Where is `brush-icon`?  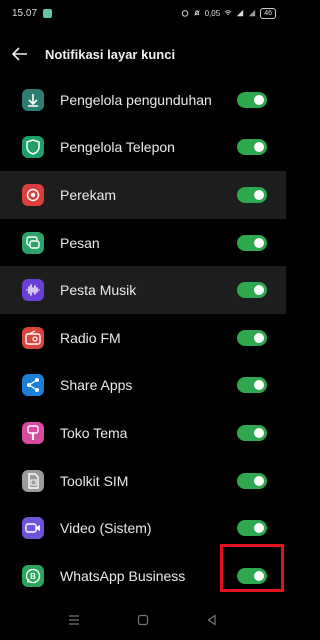 brush-icon is located at coordinates (33, 432).